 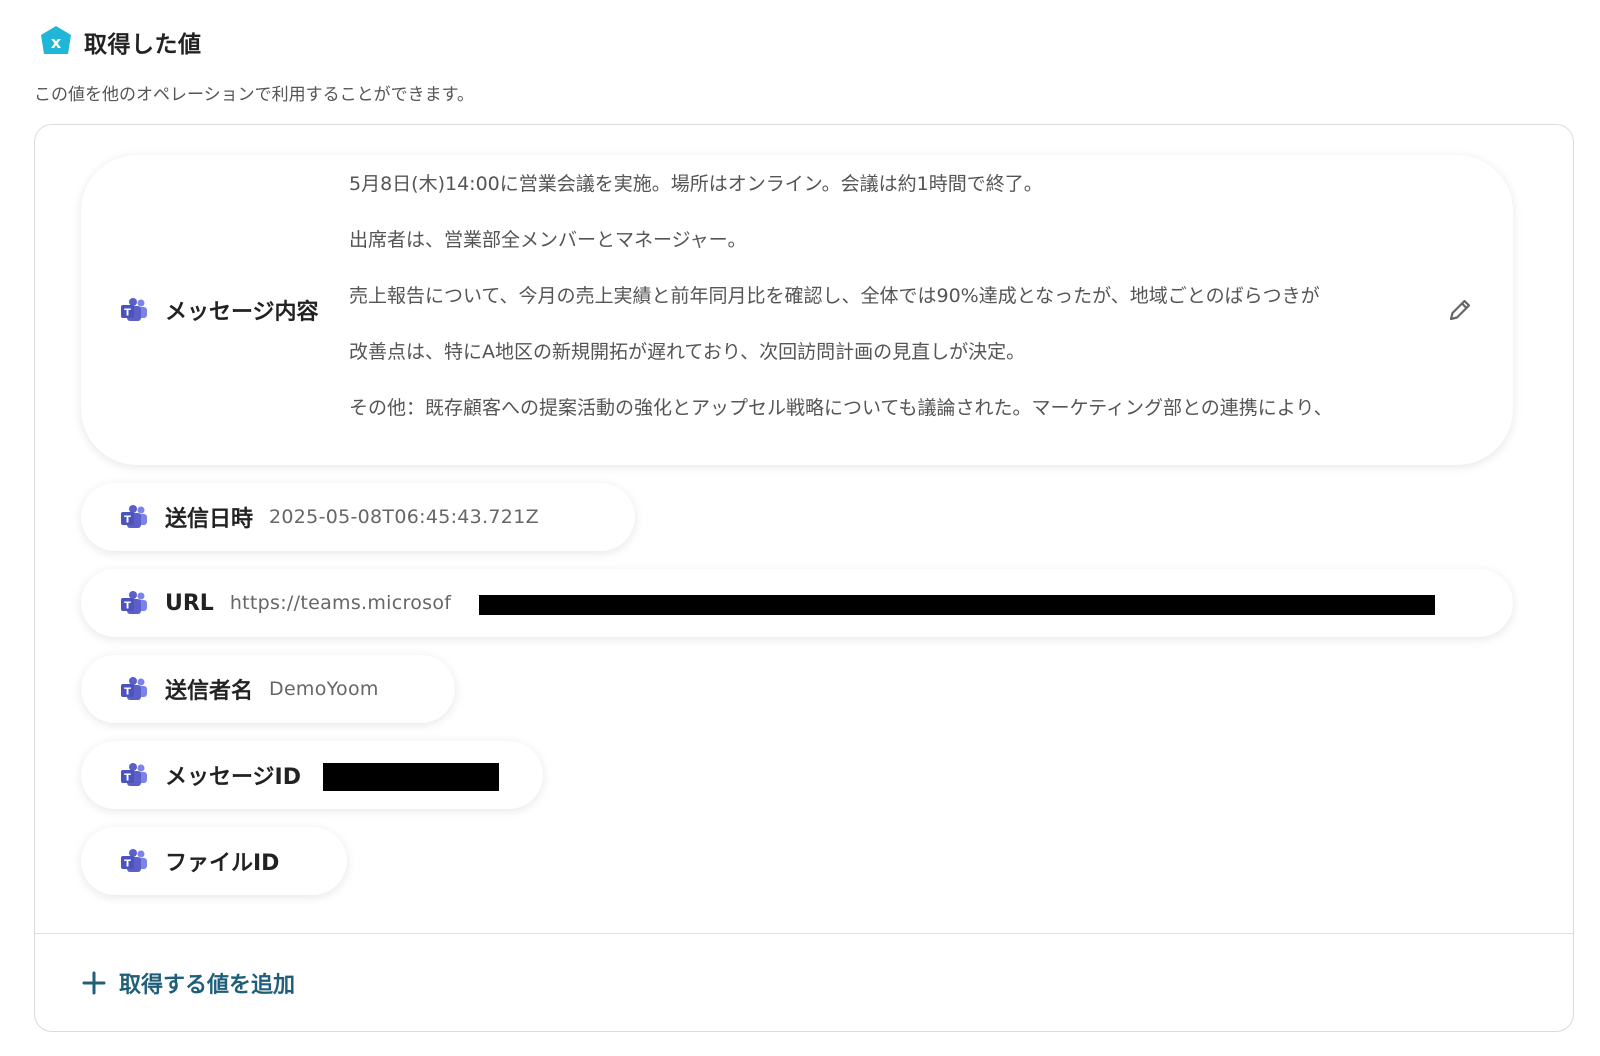 What do you see at coordinates (222, 863) in the screenshot?
I see `item-label: ファイルID` at bounding box center [222, 863].